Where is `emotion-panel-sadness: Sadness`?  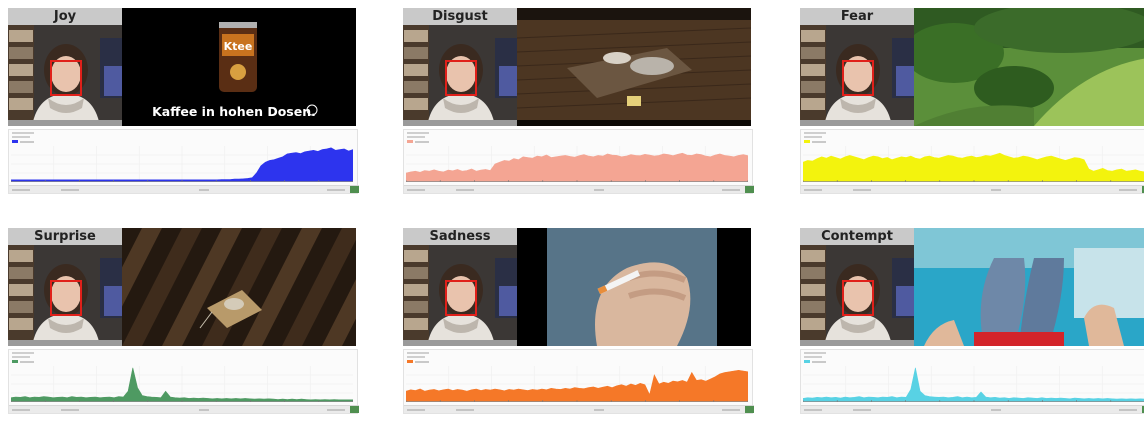 emotion-panel-sadness: Sadness is located at coordinates (578, 321).